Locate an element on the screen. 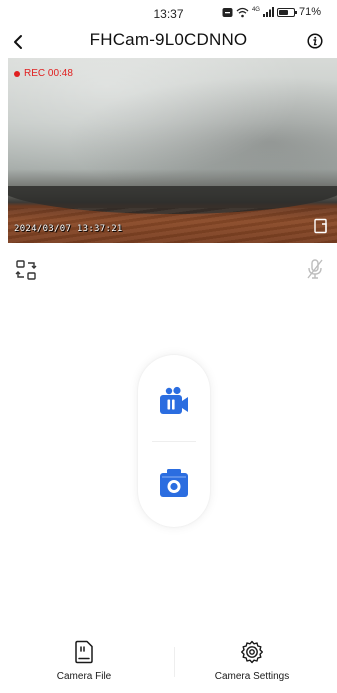 This screenshot has width=337, height=693. status-icons: 4G 71% is located at coordinates (271, 12).